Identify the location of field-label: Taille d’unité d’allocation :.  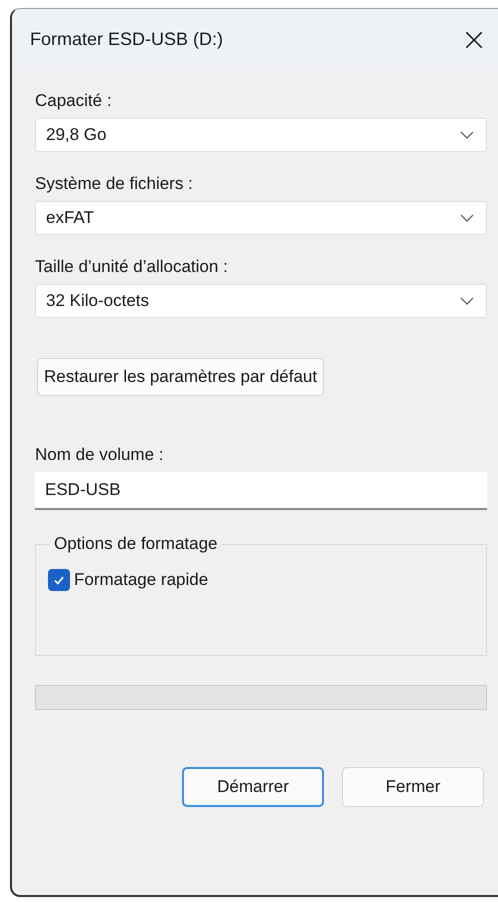
(132, 267).